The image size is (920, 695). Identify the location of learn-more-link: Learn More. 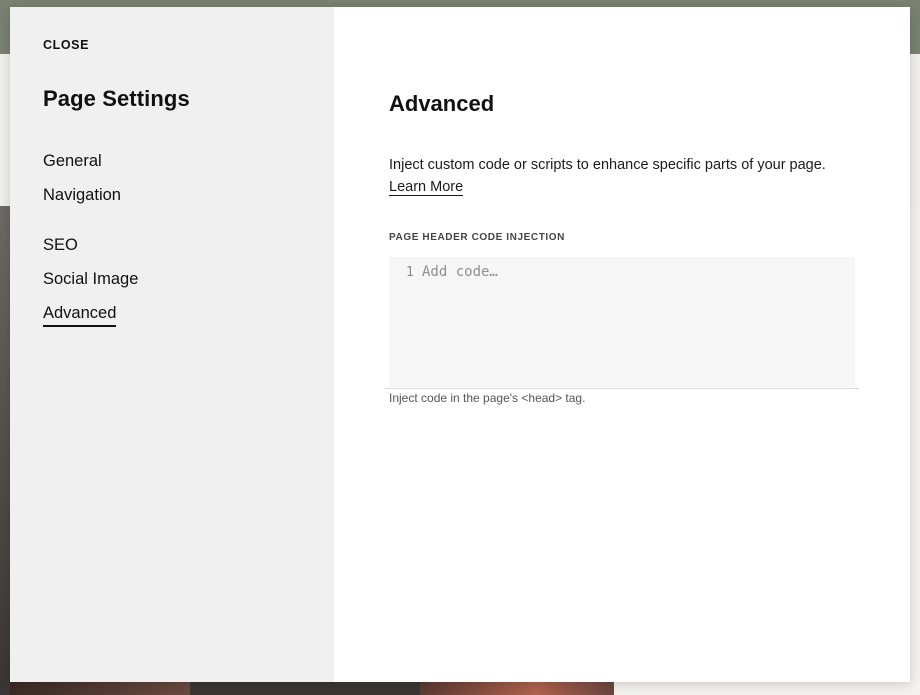
(426, 187).